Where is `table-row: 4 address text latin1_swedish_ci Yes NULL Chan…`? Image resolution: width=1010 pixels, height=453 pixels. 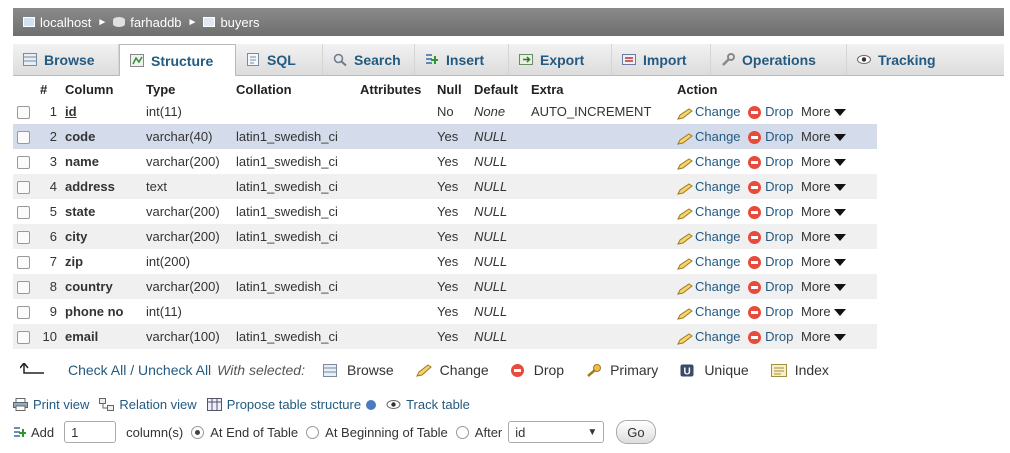 table-row: 4 address text latin1_swedish_ci Yes NULL Chan… is located at coordinates (445, 186).